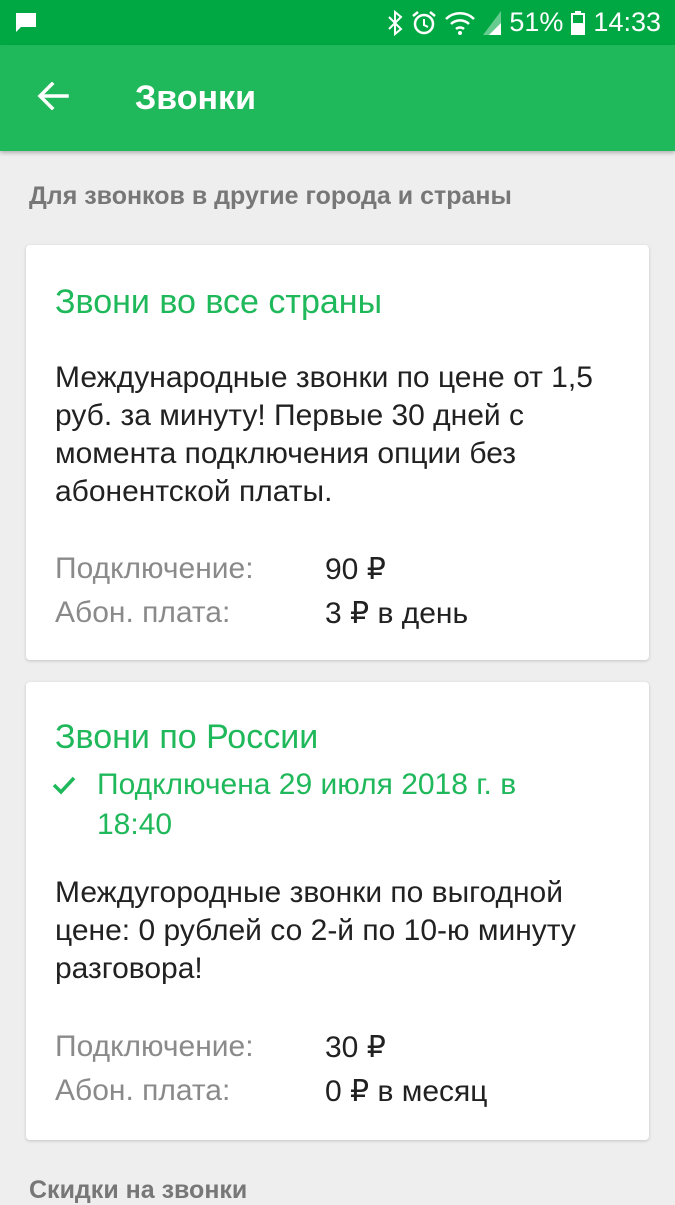 Image resolution: width=675 pixels, height=1205 pixels. Describe the element at coordinates (219, 302) in the screenshot. I see `card-title: Звони во все страны` at that location.